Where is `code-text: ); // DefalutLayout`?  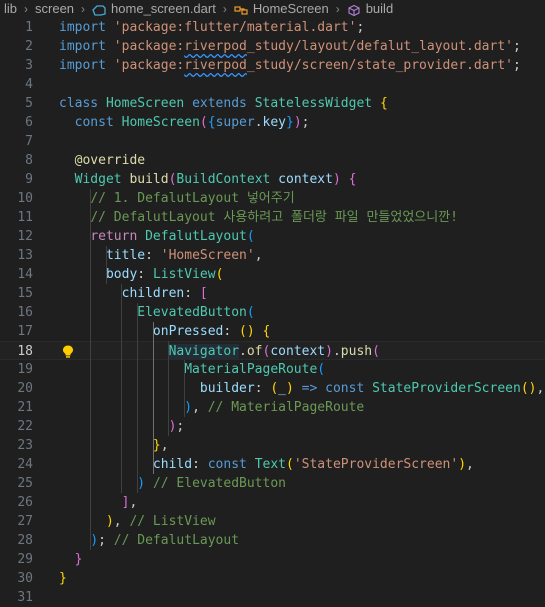
code-text: ); // DefalutLayout is located at coordinates (149, 540).